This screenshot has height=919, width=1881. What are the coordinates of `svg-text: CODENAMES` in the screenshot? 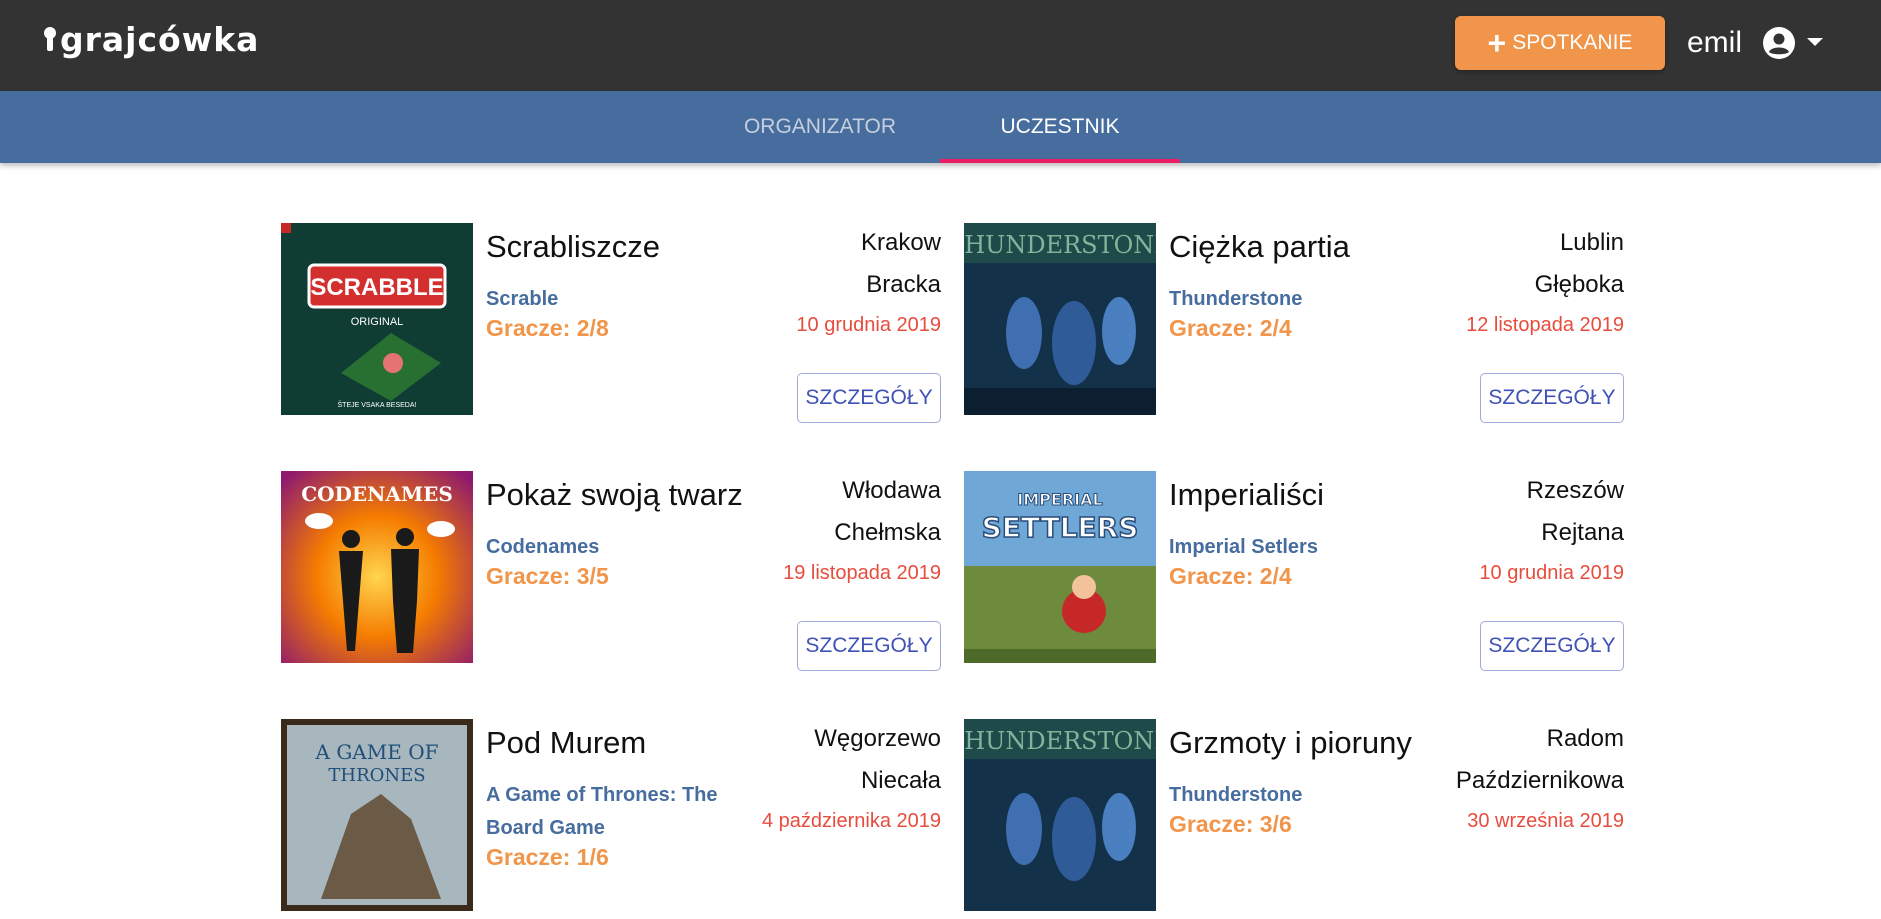 It's located at (377, 494).